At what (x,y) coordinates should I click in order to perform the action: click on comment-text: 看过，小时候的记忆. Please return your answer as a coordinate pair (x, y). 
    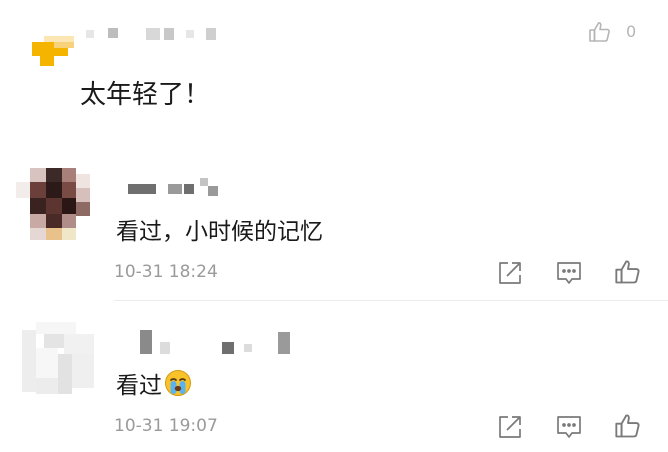
    Looking at the image, I should click on (219, 232).